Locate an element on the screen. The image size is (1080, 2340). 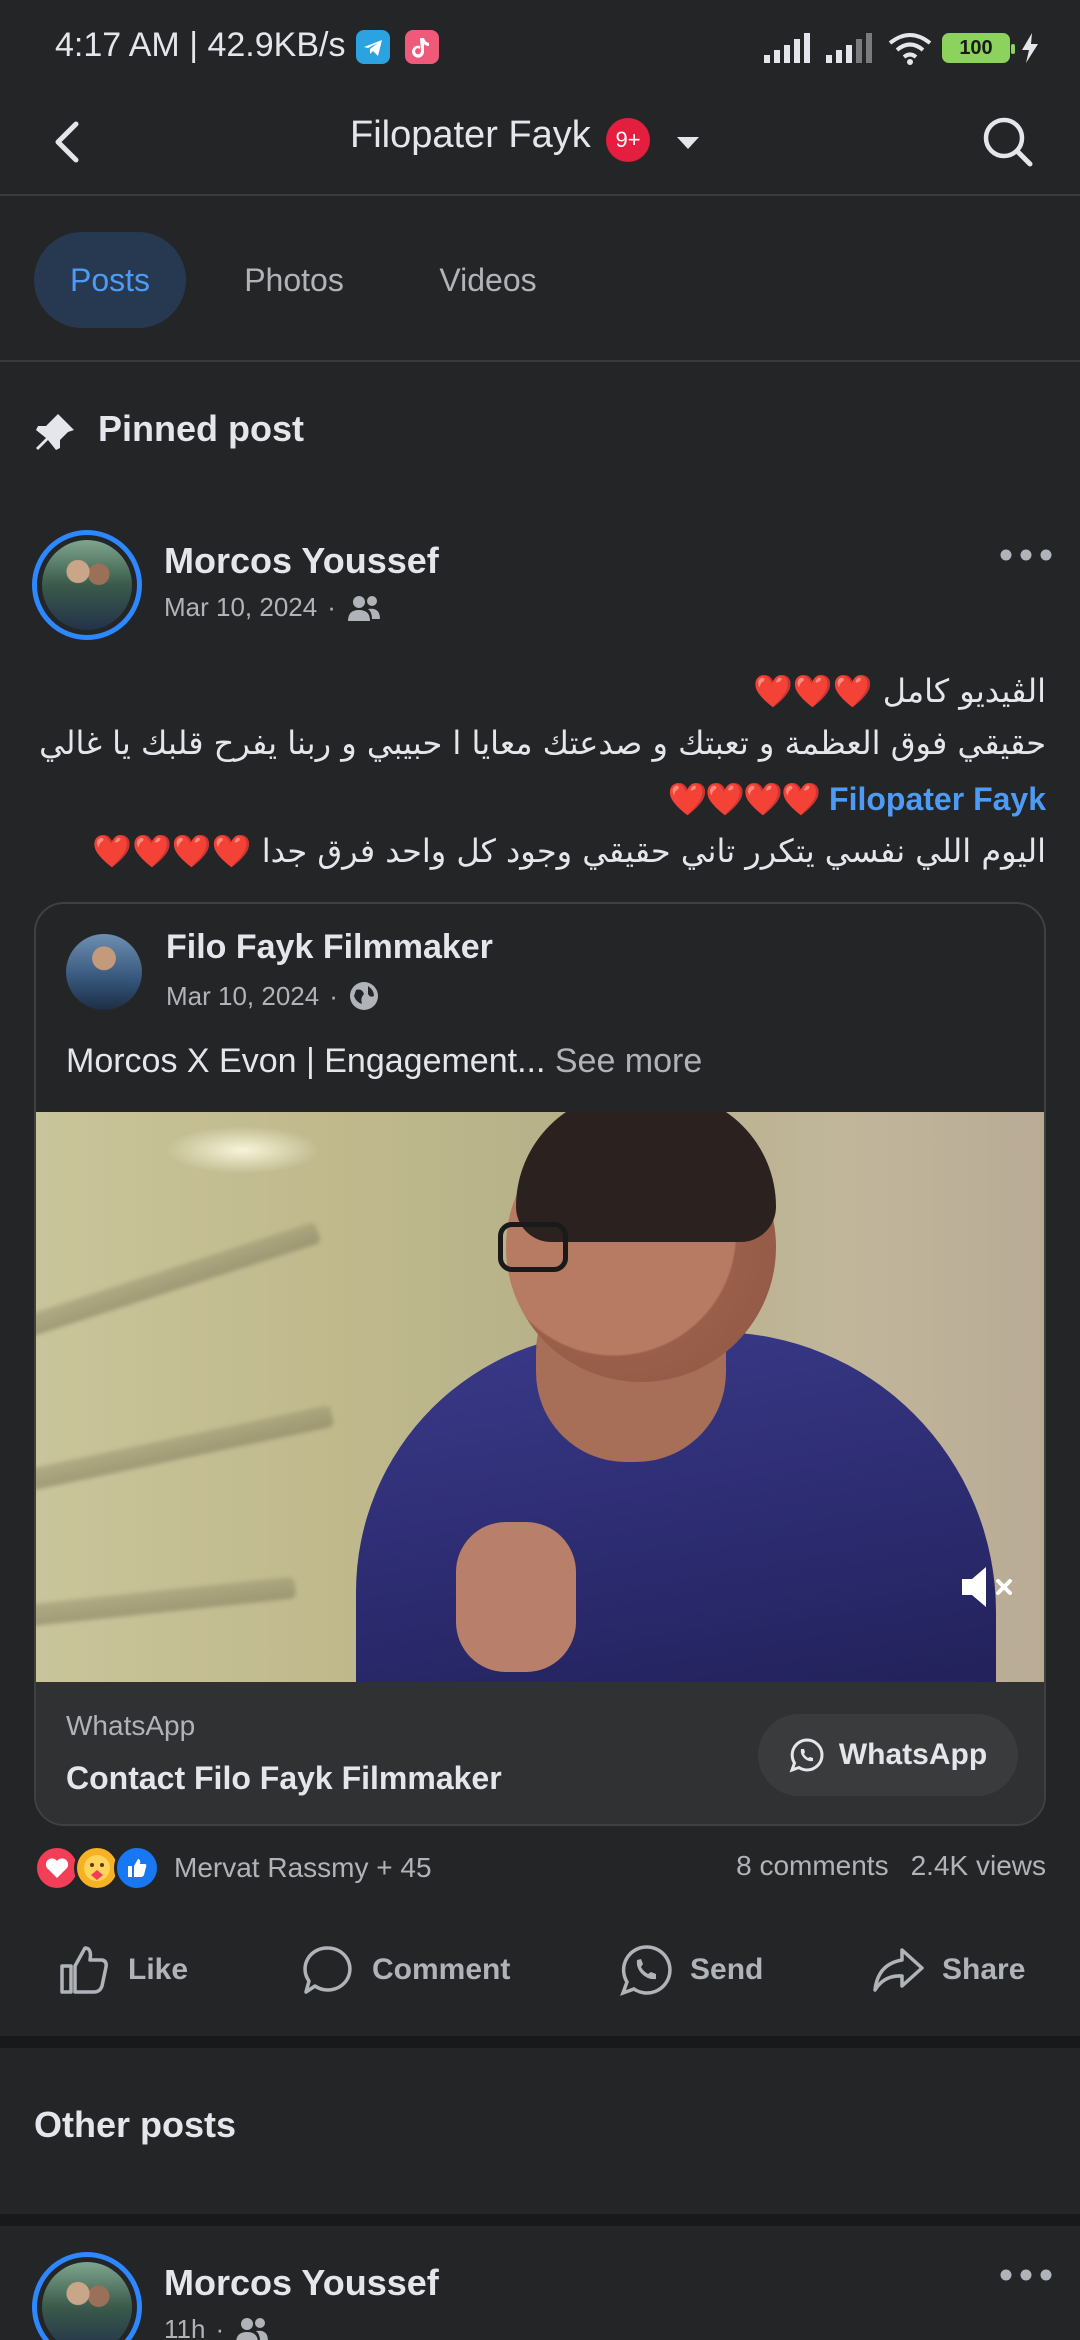
status-time-speed: 4:17 AM | 42.9KB/s is located at coordinates (200, 45).